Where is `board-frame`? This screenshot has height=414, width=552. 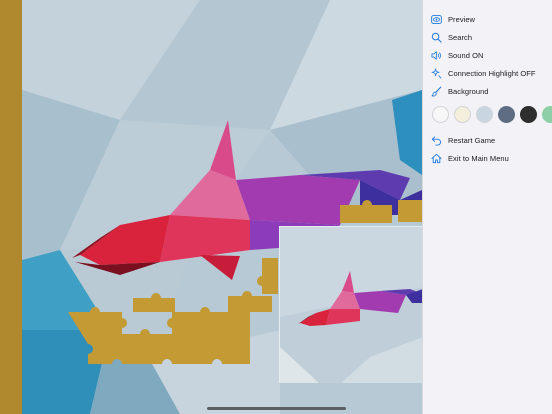 board-frame is located at coordinates (11, 207).